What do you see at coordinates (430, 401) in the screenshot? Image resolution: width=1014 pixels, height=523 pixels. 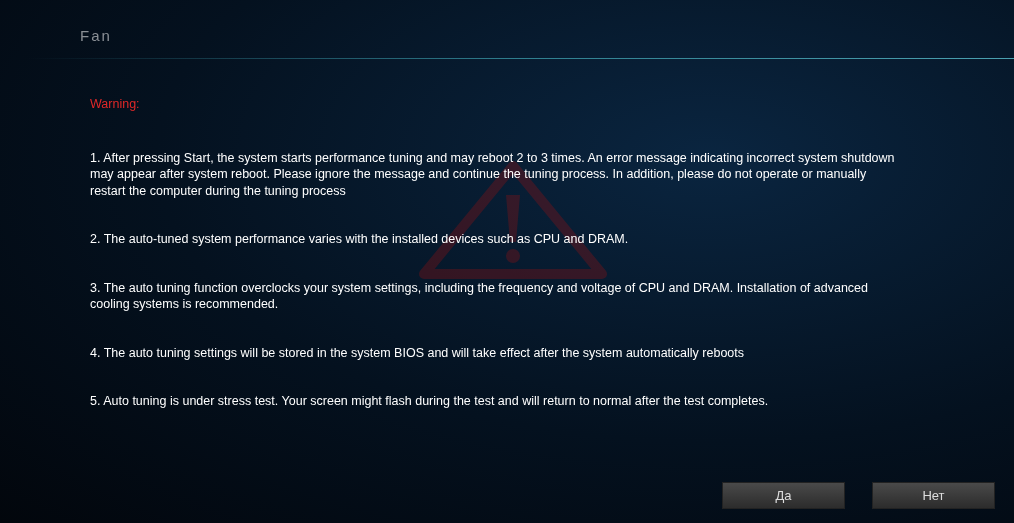 I see `warning-text: 5. Auto tuning is under stress test. Your screen might flash during the test and will return to normal after the test completes.` at bounding box center [430, 401].